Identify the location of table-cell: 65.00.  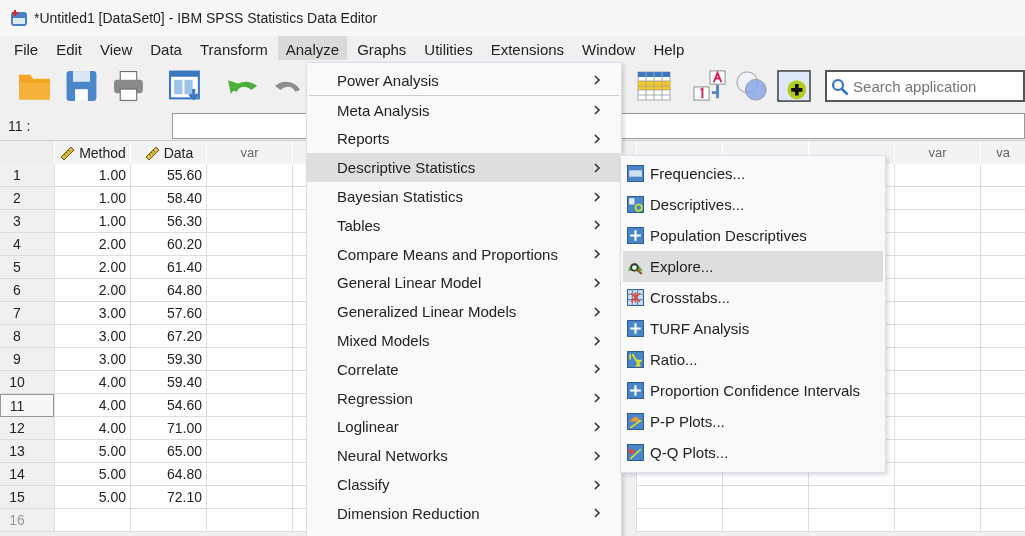
(168, 451).